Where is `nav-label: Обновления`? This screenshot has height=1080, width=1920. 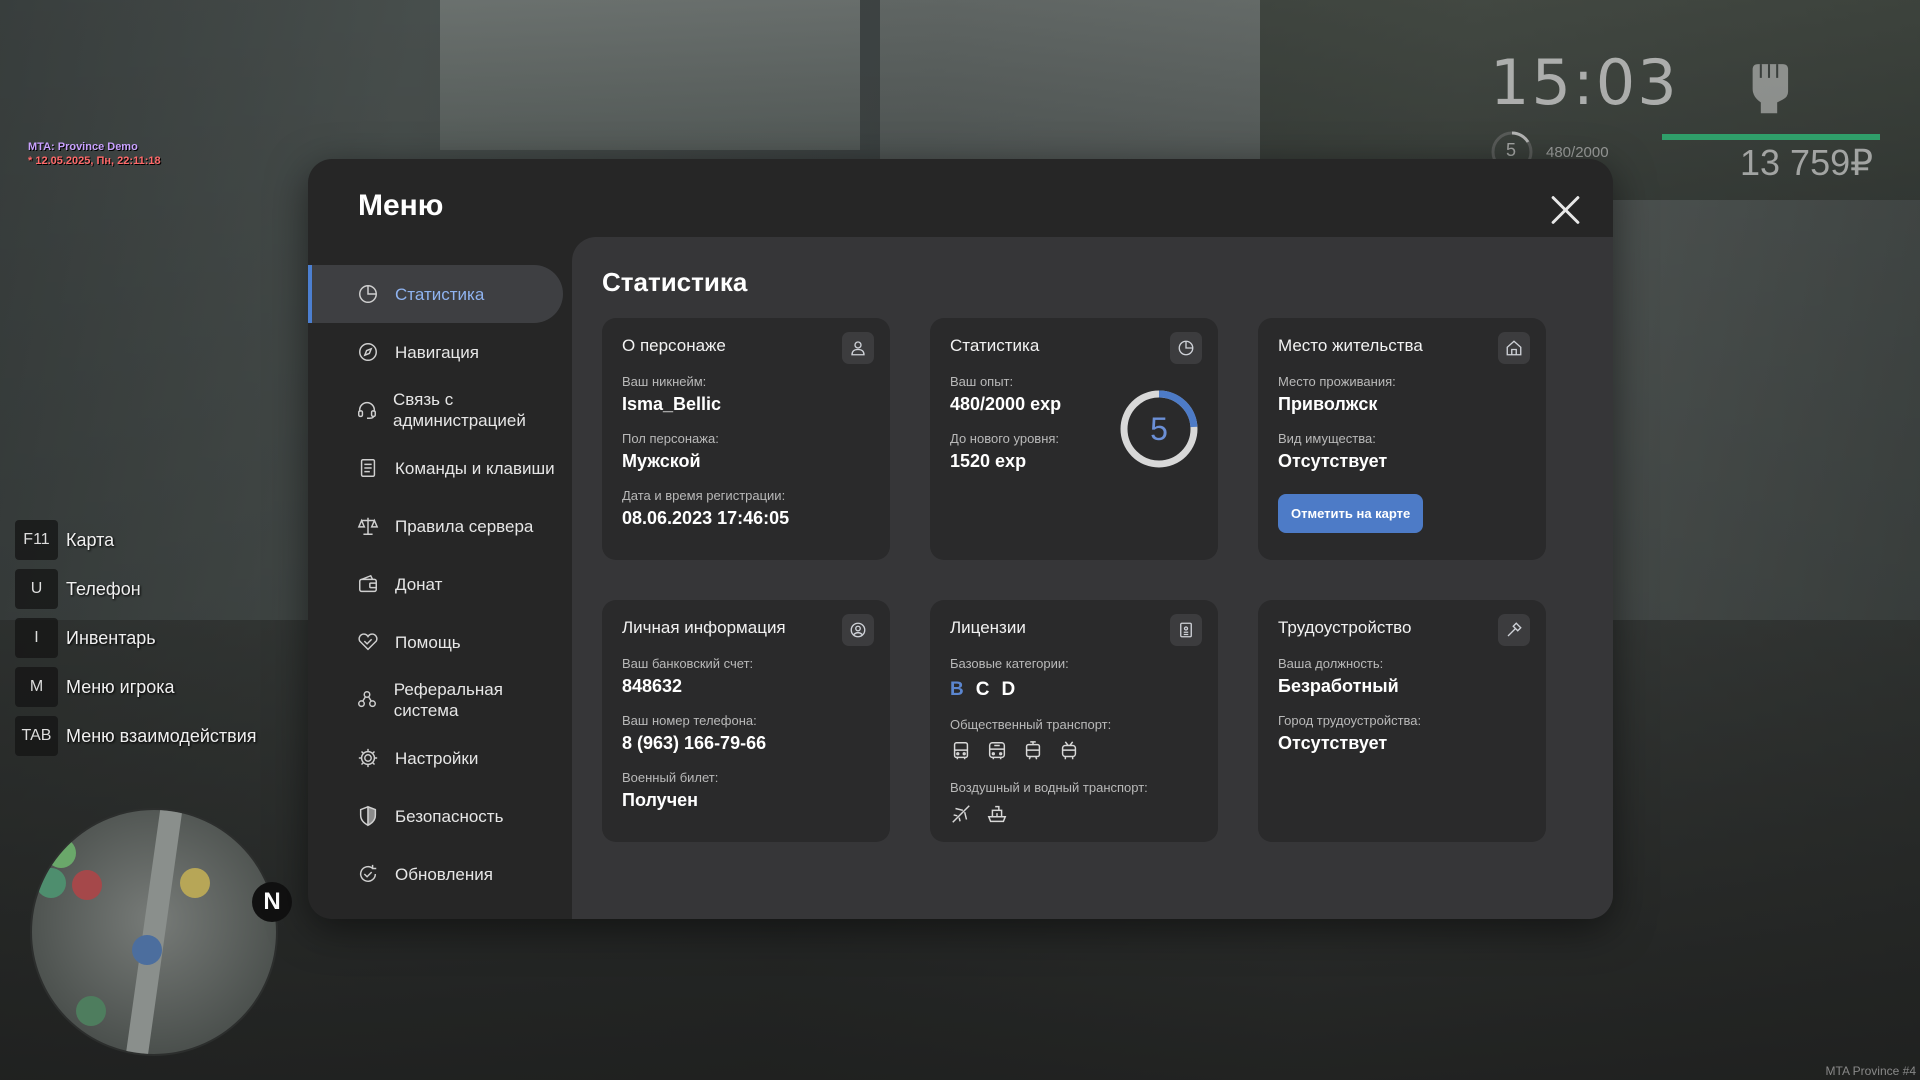
nav-label: Обновления is located at coordinates (444, 874).